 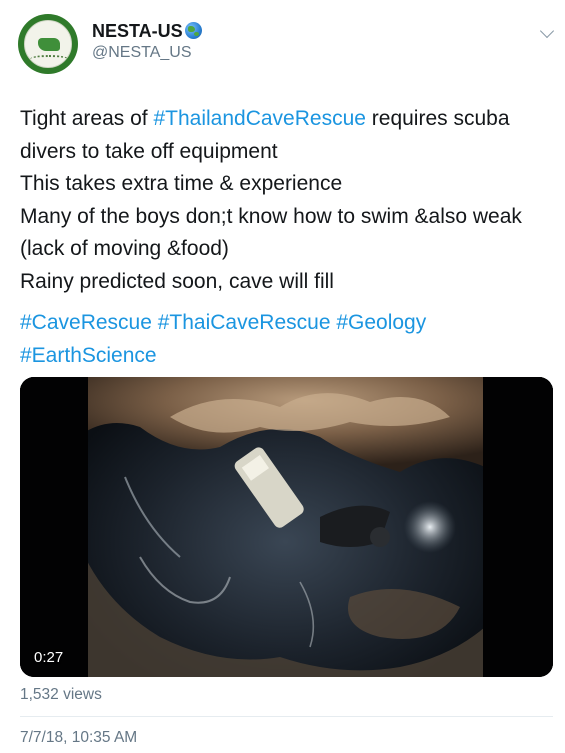 I want to click on hashtag-links: #CaveRescue #ThaiCaveRescue #Geology, so click(x=285, y=323).